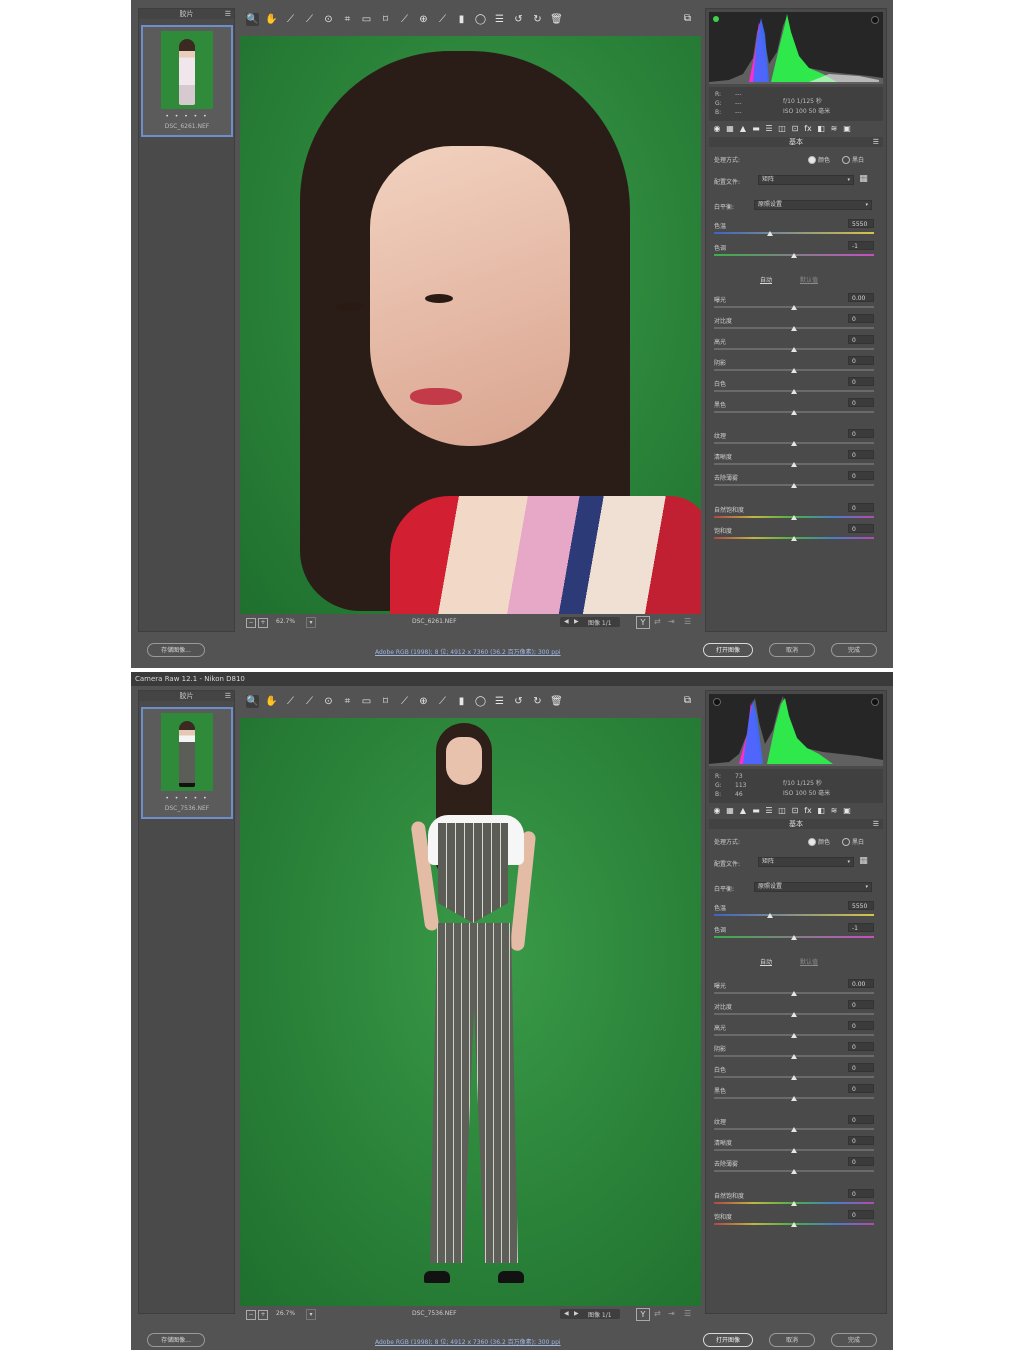  What do you see at coordinates (311, 1314) in the screenshot?
I see `zoom-dropdown-icon: ▾` at bounding box center [311, 1314].